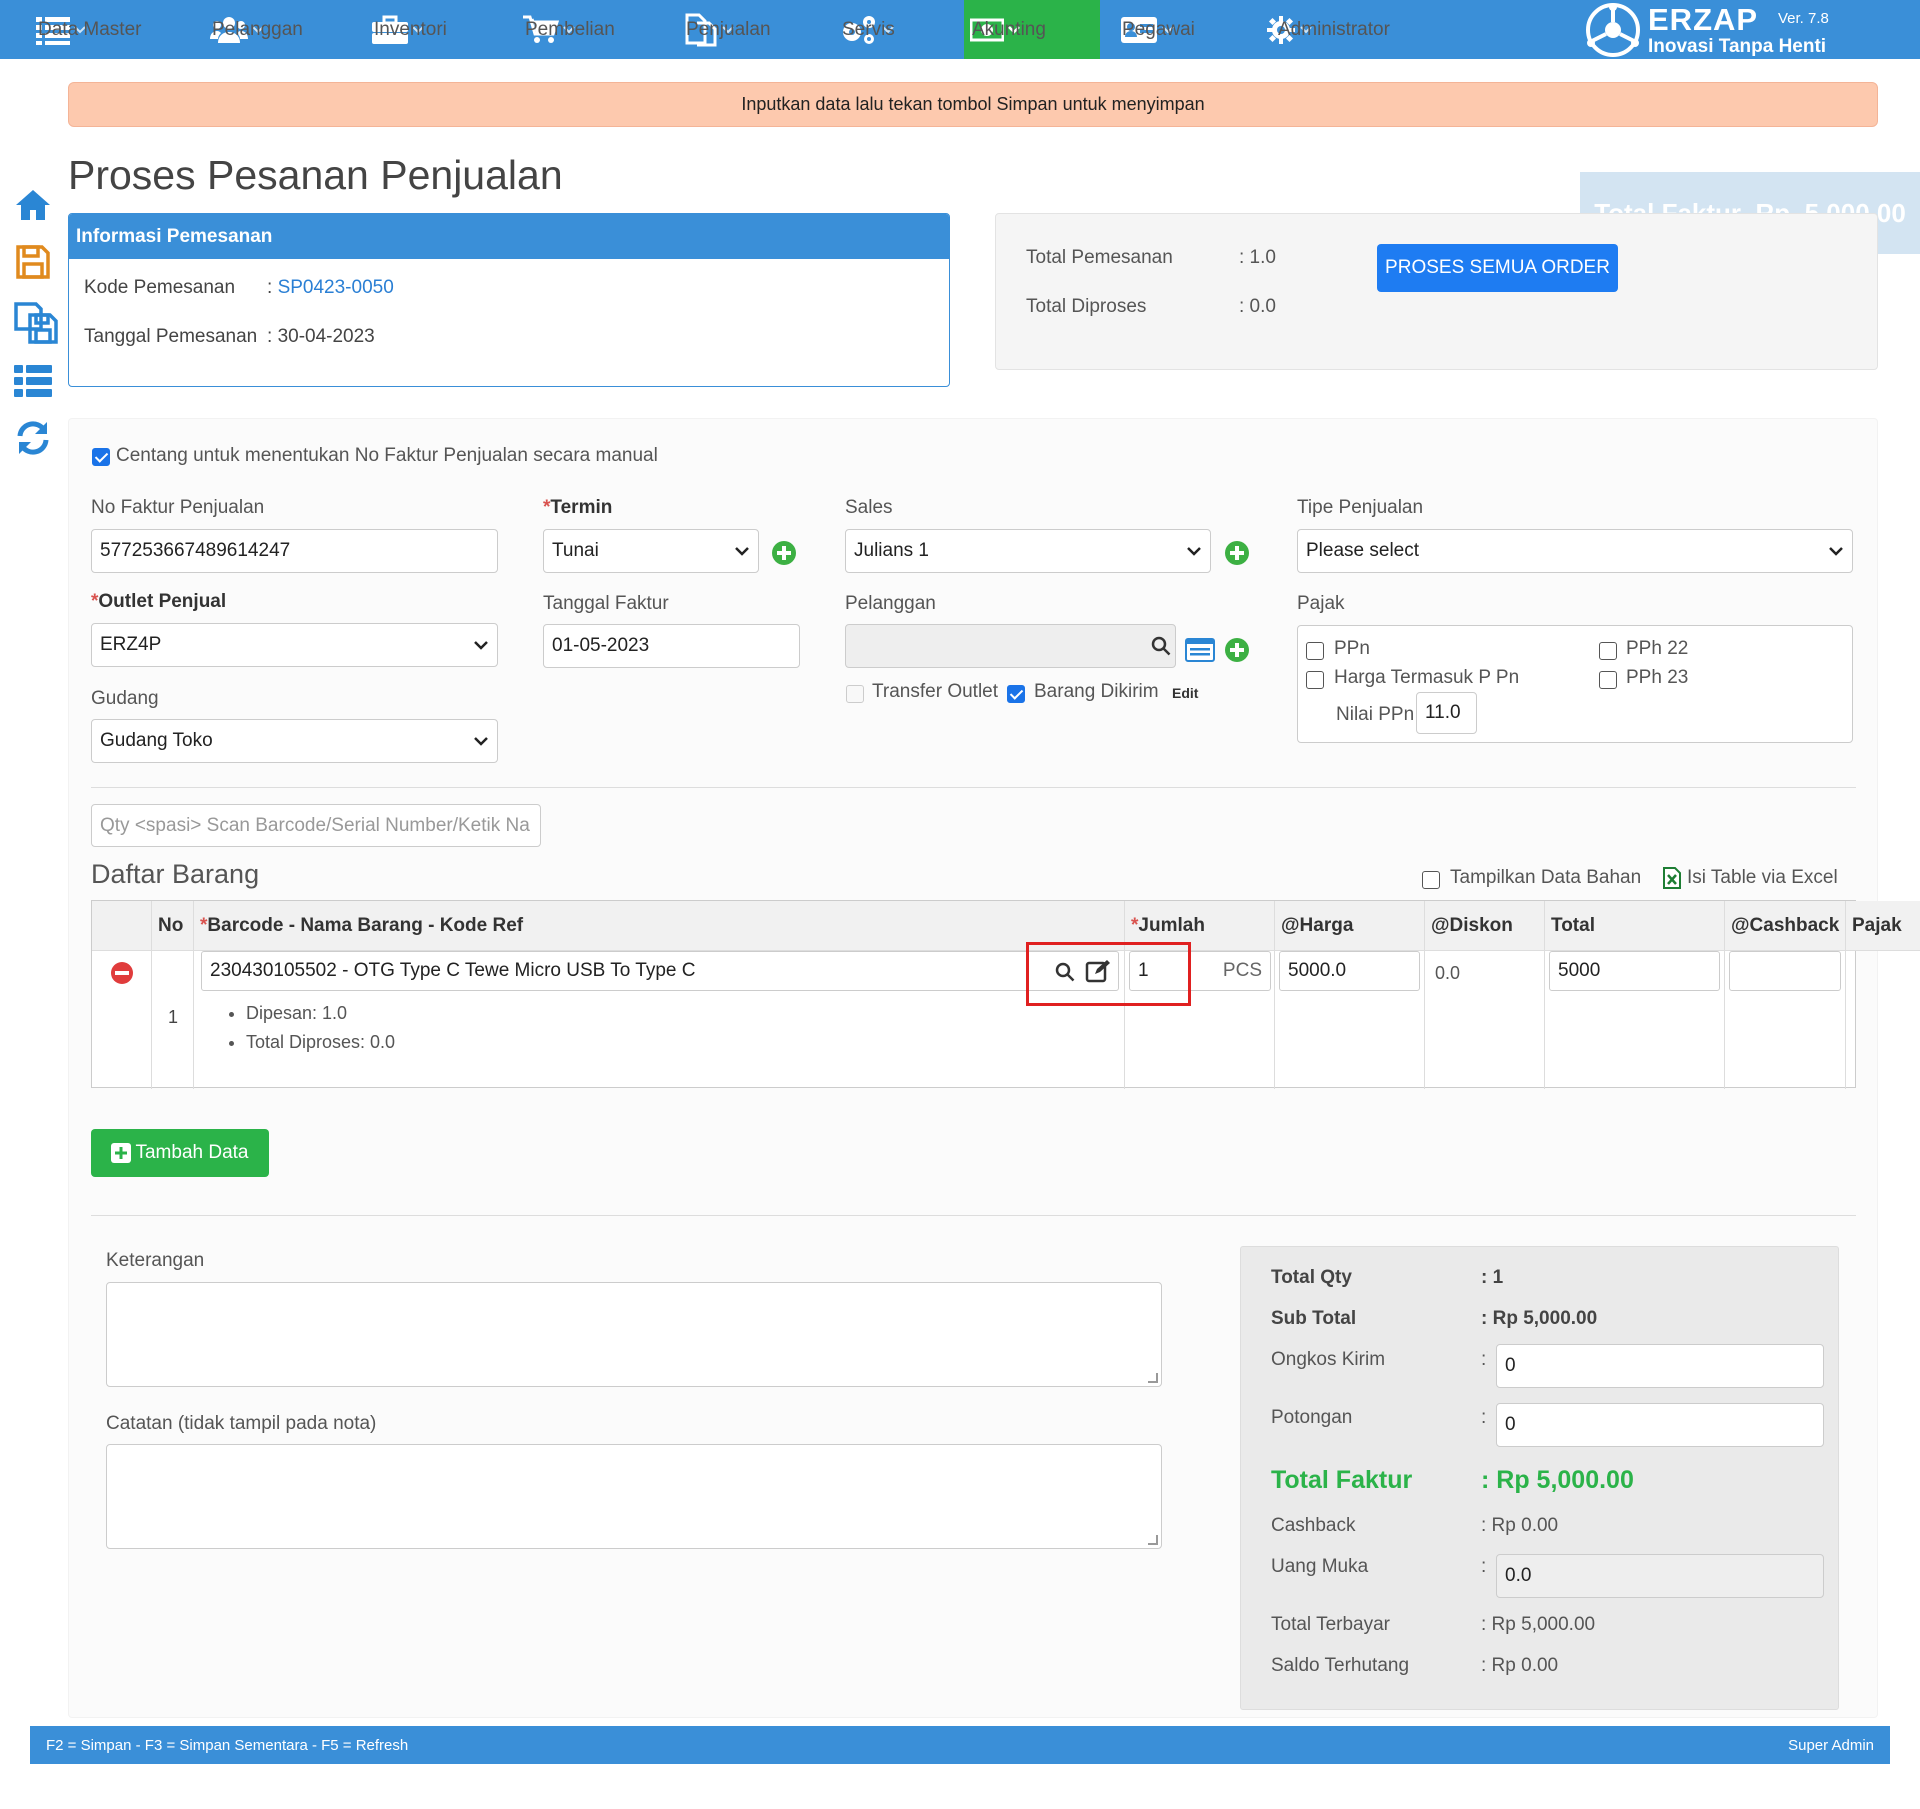  I want to click on nav-label: Pegawai, so click(1158, 29).